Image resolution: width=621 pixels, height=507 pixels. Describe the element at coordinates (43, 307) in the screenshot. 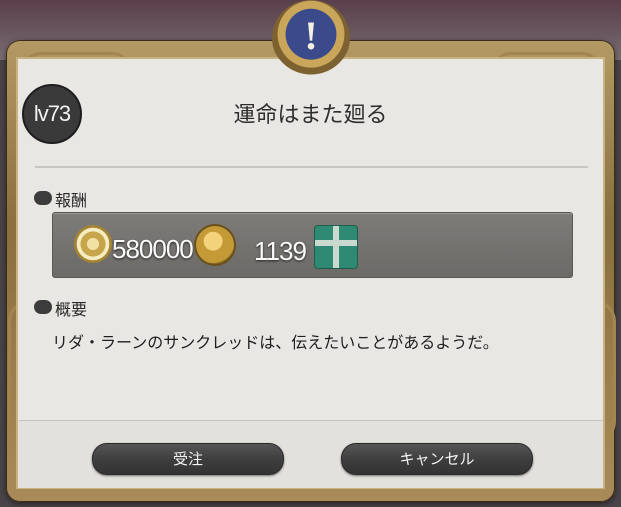

I see `summary-section-icon` at that location.